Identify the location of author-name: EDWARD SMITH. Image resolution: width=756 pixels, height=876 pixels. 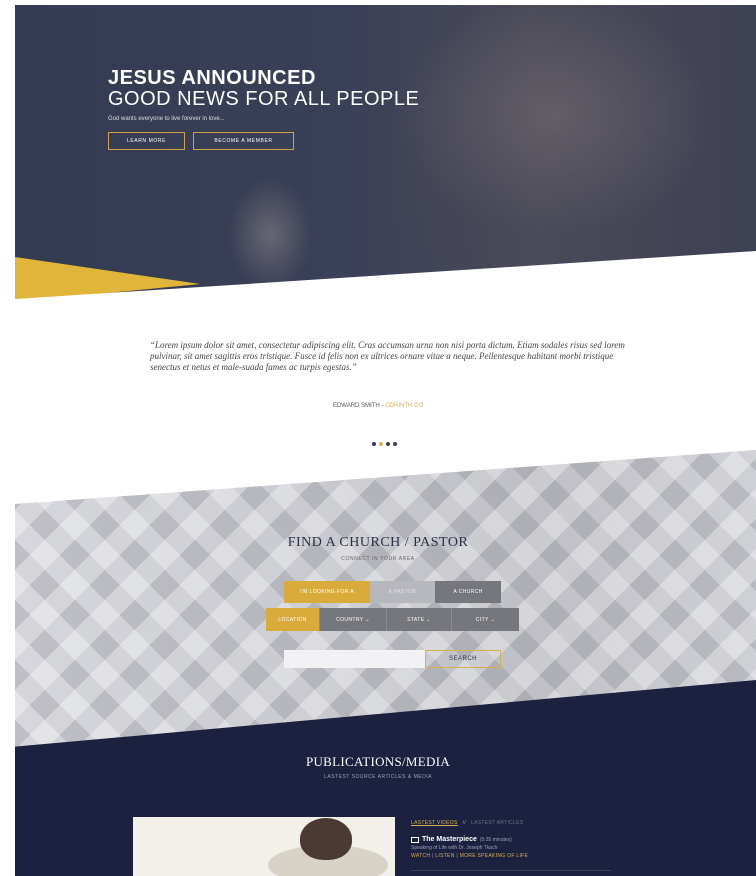
(356, 406).